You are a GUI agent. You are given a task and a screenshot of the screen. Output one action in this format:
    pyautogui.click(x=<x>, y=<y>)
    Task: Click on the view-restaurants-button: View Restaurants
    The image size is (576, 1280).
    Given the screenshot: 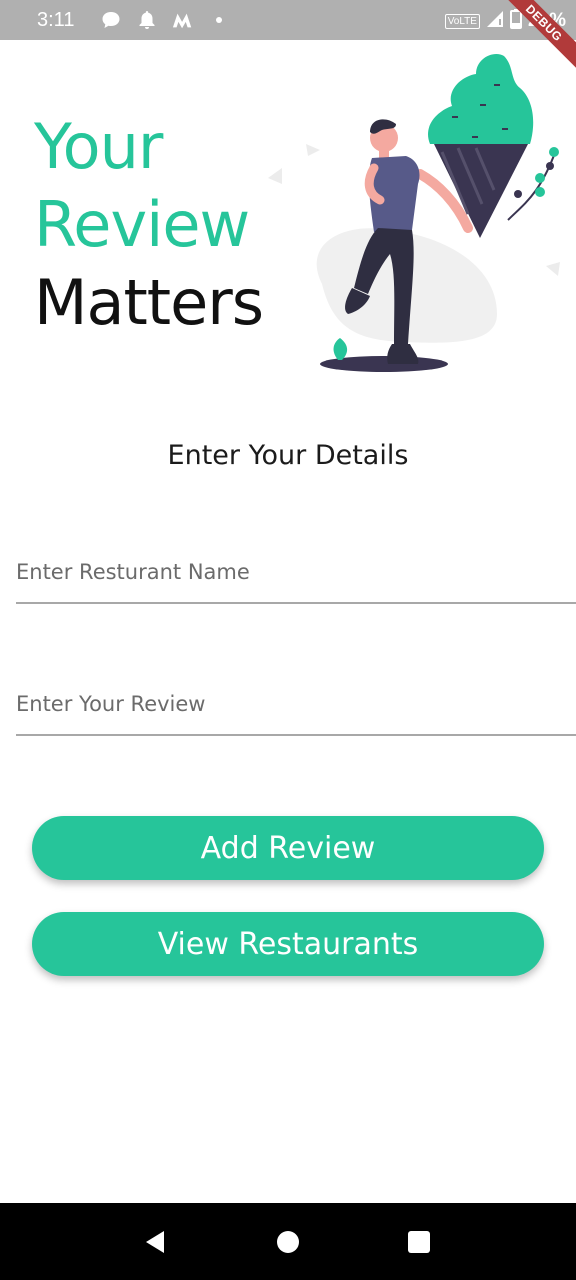 What is the action you would take?
    pyautogui.click(x=288, y=944)
    